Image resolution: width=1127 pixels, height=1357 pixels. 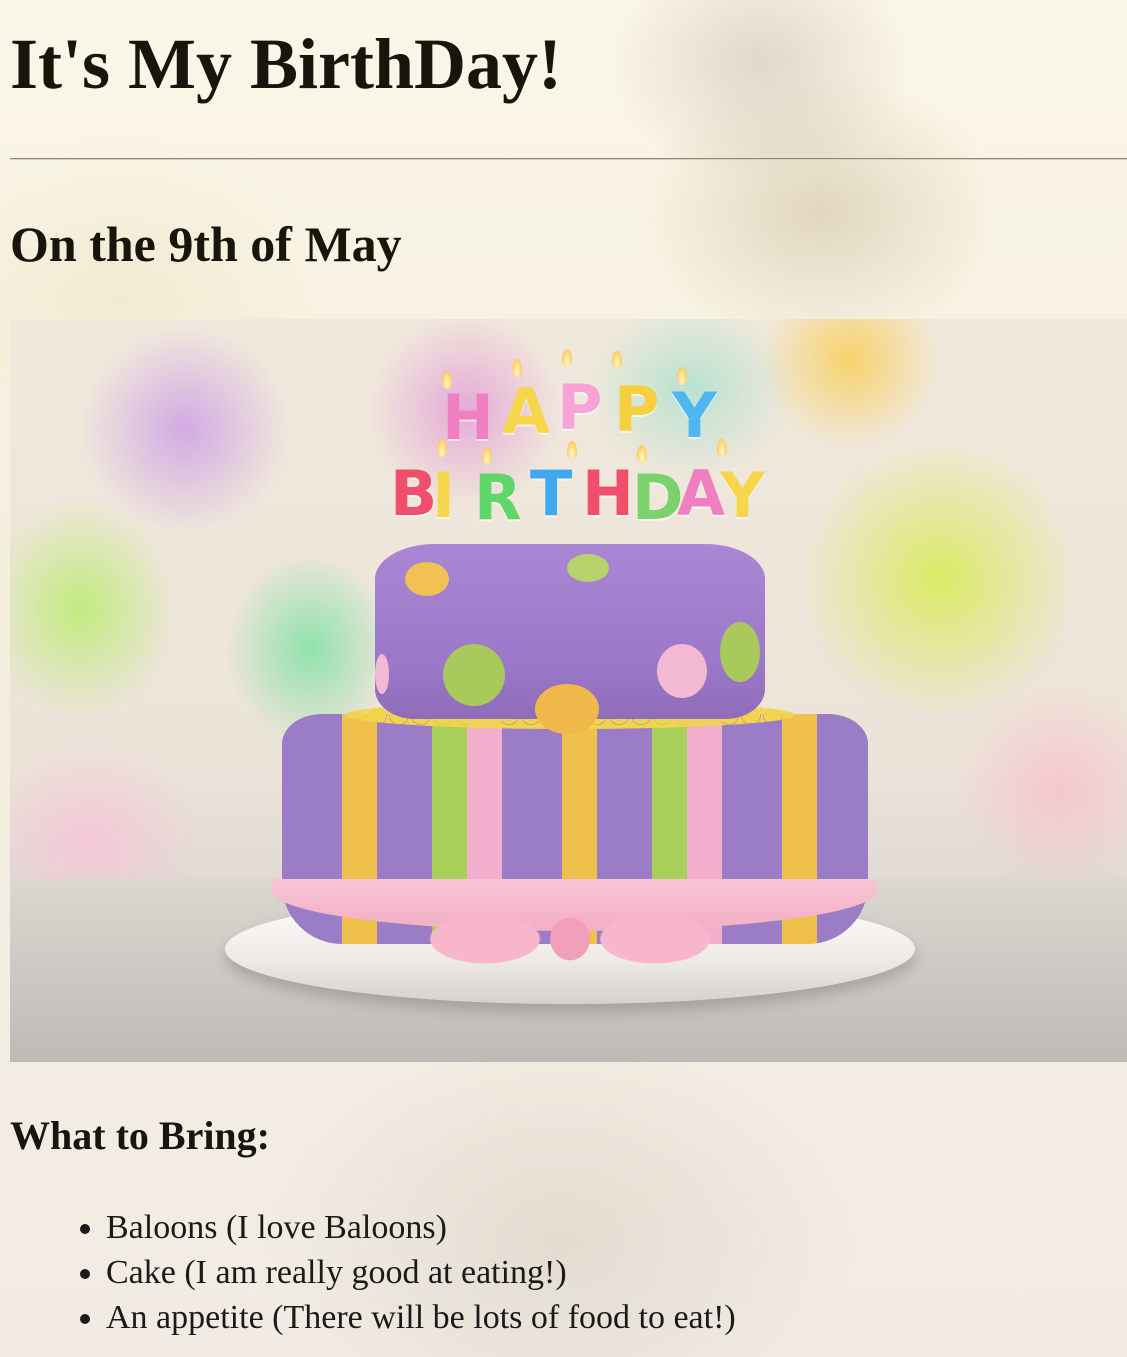 I want to click on cake-top-tier, so click(x=570, y=639).